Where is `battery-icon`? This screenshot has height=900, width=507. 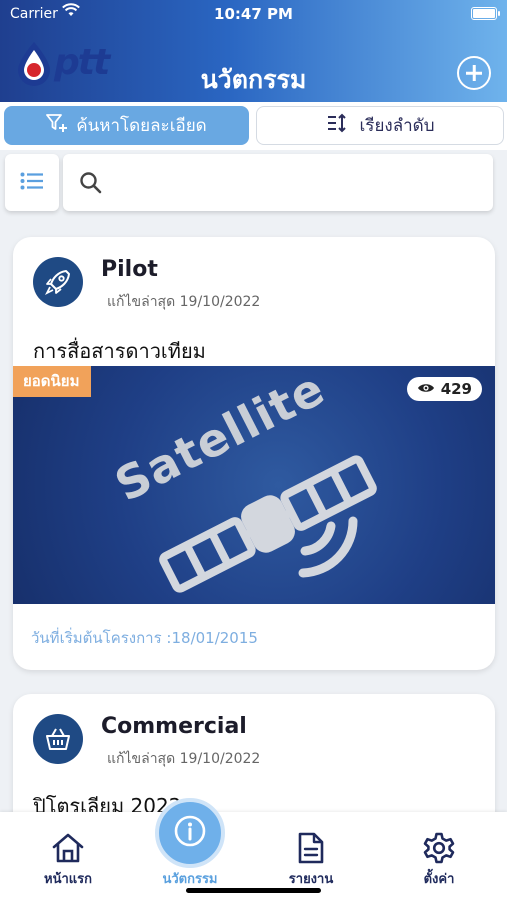 battery-icon is located at coordinates (485, 13).